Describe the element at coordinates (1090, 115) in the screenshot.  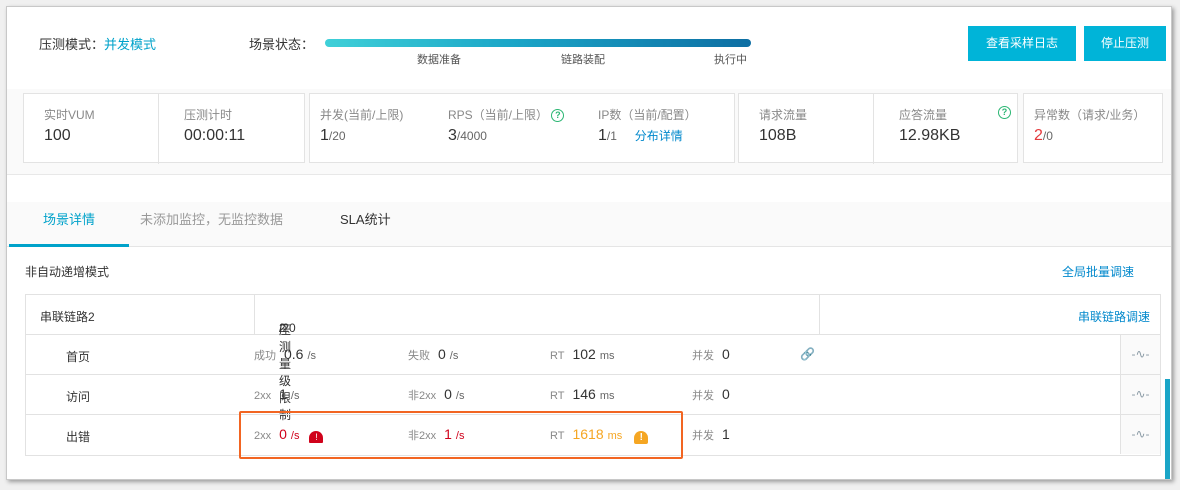
I see `stat-errors-label: 异常数（请求/业务）` at that location.